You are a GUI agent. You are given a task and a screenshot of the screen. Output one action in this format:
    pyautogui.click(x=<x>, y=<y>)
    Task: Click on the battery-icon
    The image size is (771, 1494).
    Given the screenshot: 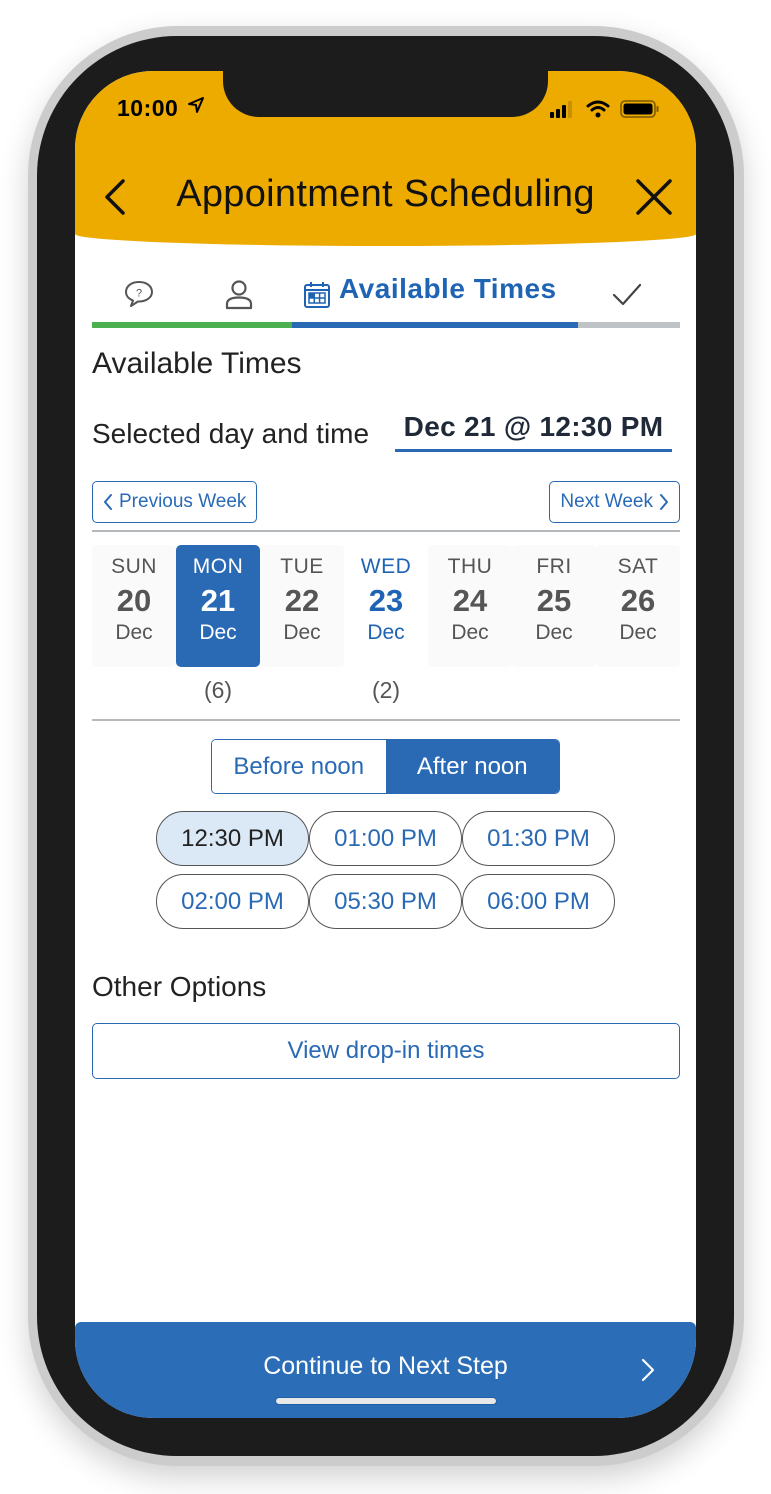 What is the action you would take?
    pyautogui.click(x=639, y=109)
    